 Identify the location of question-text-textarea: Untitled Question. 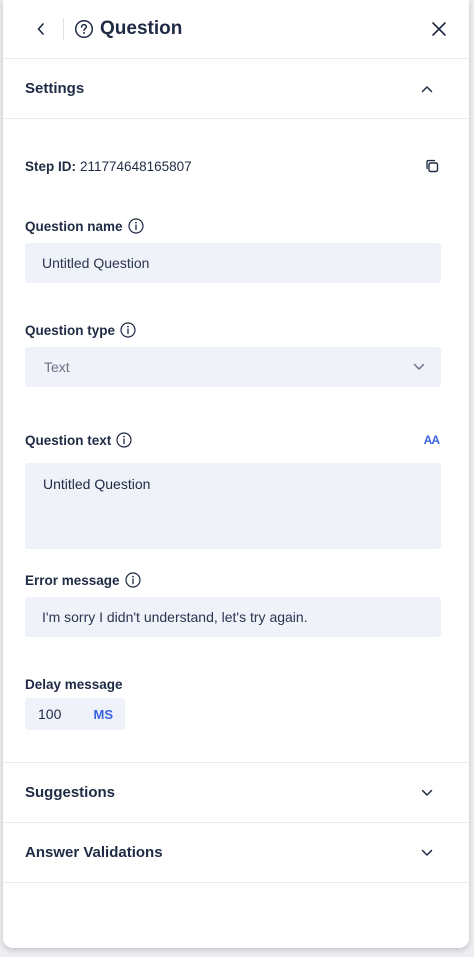
(233, 506).